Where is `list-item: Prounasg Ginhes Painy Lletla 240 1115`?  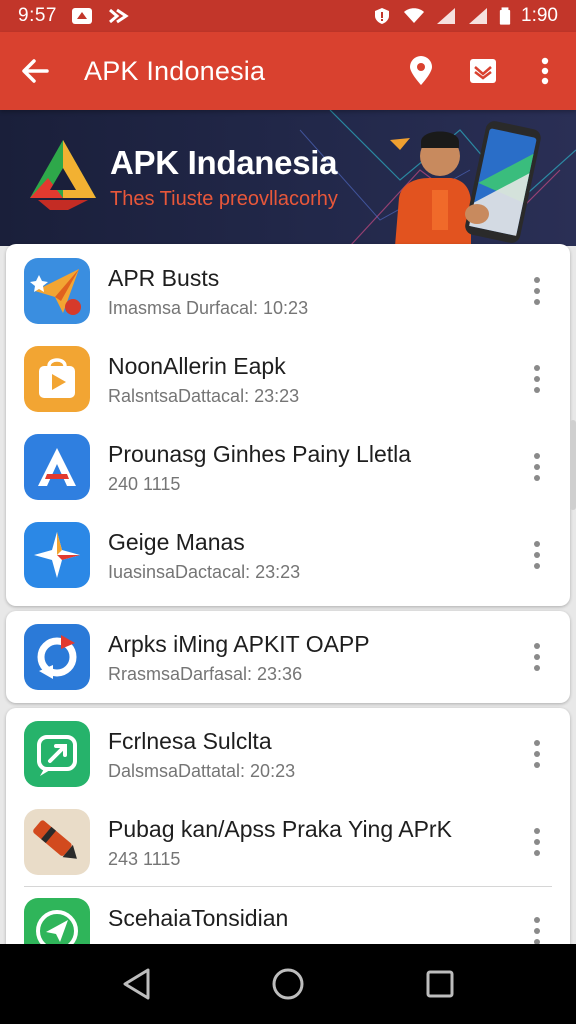
list-item: Prounasg Ginhes Painy Lletla 240 1115 is located at coordinates (288, 467).